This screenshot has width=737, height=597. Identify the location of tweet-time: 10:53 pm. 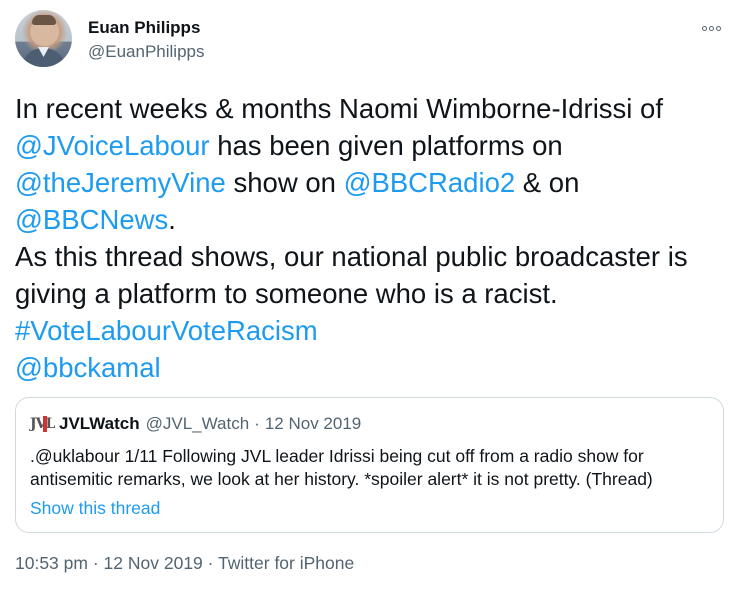
(51, 563).